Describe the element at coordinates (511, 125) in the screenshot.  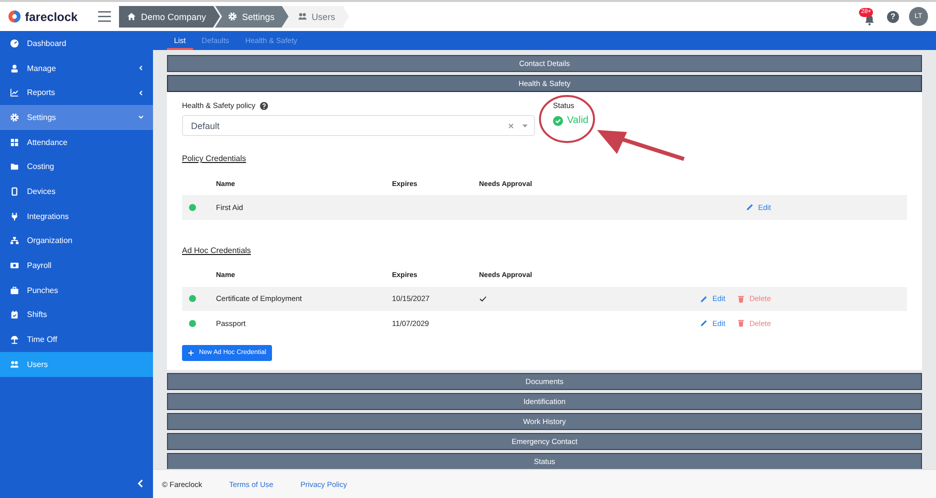
I see `clear-icon` at that location.